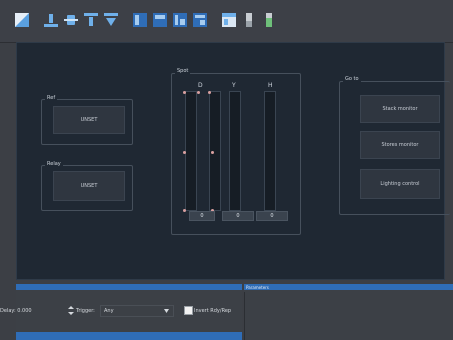 The image size is (453, 340). Describe the element at coordinates (257, 287) in the screenshot. I see `parameters-header: Parameters` at that location.